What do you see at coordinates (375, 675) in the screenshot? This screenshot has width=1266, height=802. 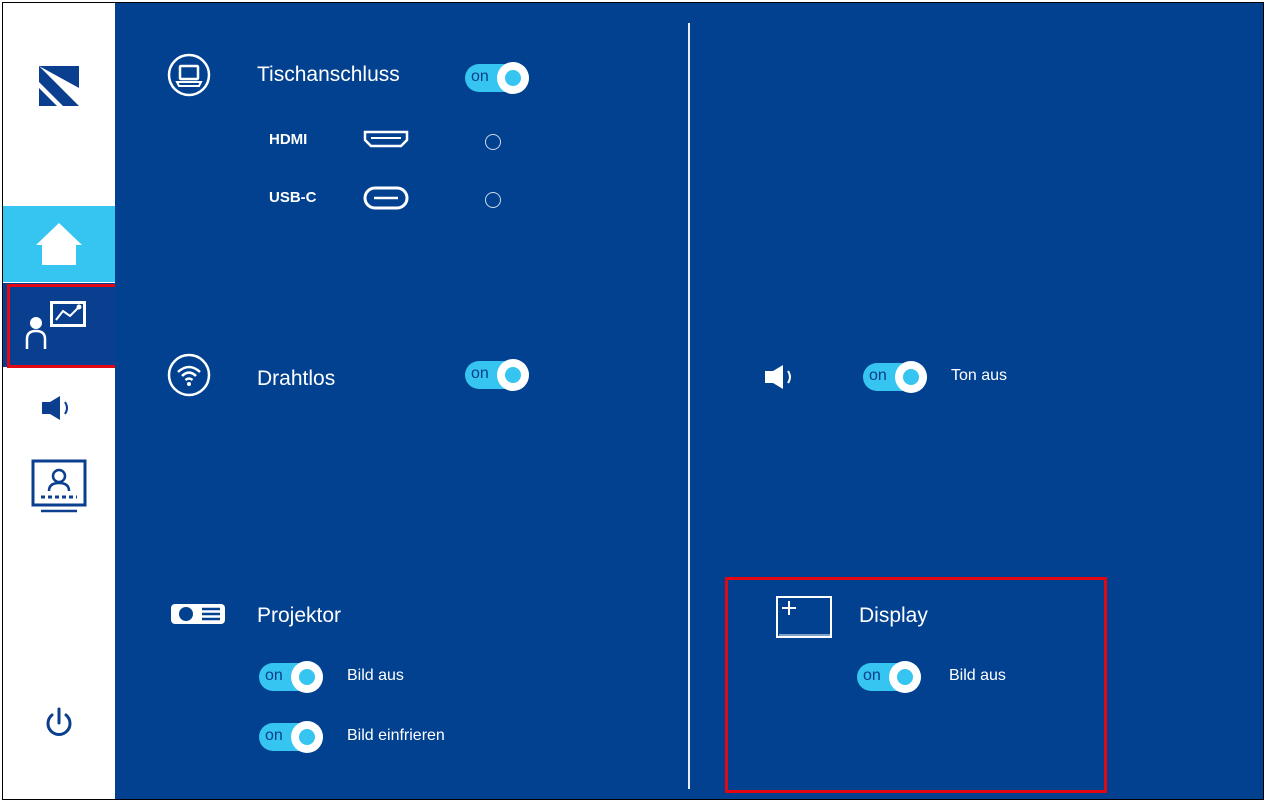 I see `projector-picture-off-label: Bild aus` at bounding box center [375, 675].